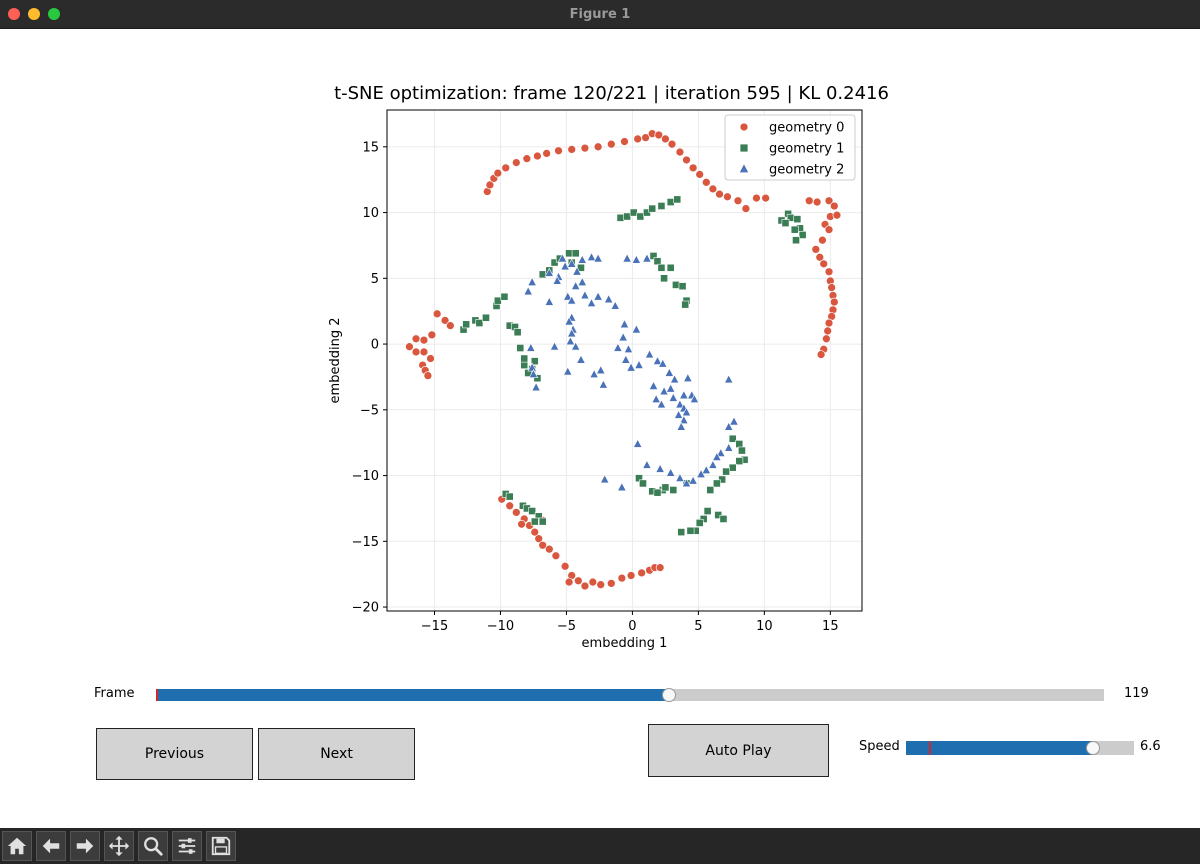 The width and height of the screenshot is (1200, 864). Describe the element at coordinates (738, 750) in the screenshot. I see `auto-play-button: Auto Play` at that location.